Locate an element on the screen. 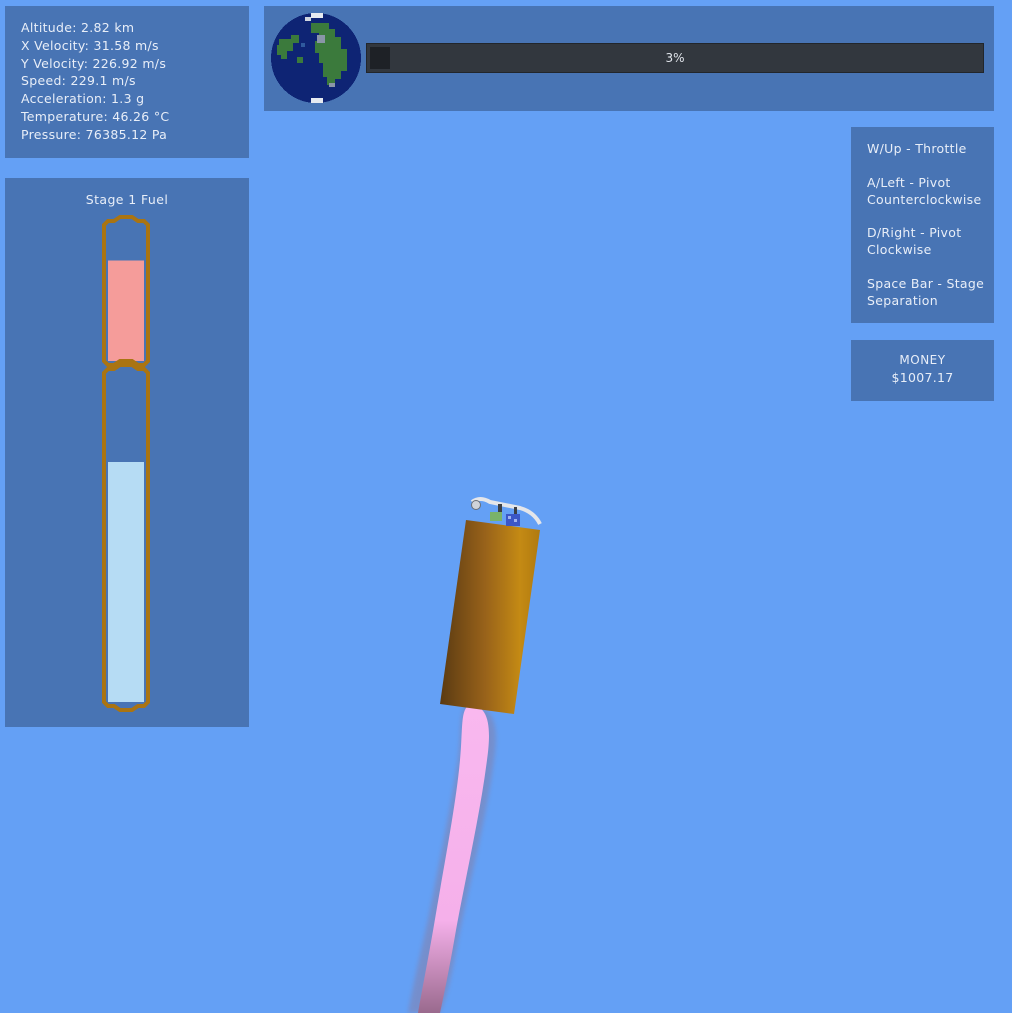 The image size is (1012, 1013). temperature-readout: Temperature: 46.26 °C is located at coordinates (95, 116).